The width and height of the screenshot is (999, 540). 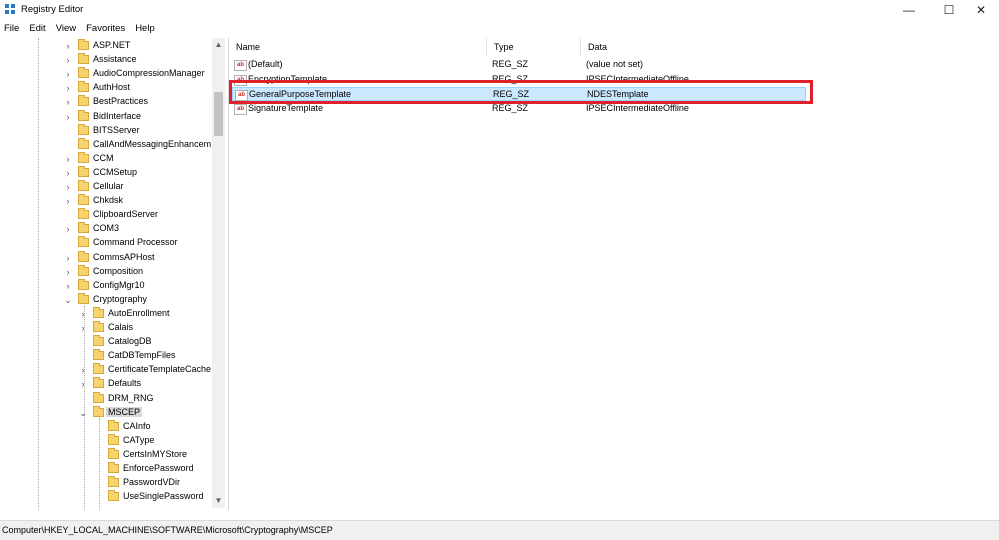 I want to click on tree-item-label: UseSinglePassword, so click(x=163, y=496).